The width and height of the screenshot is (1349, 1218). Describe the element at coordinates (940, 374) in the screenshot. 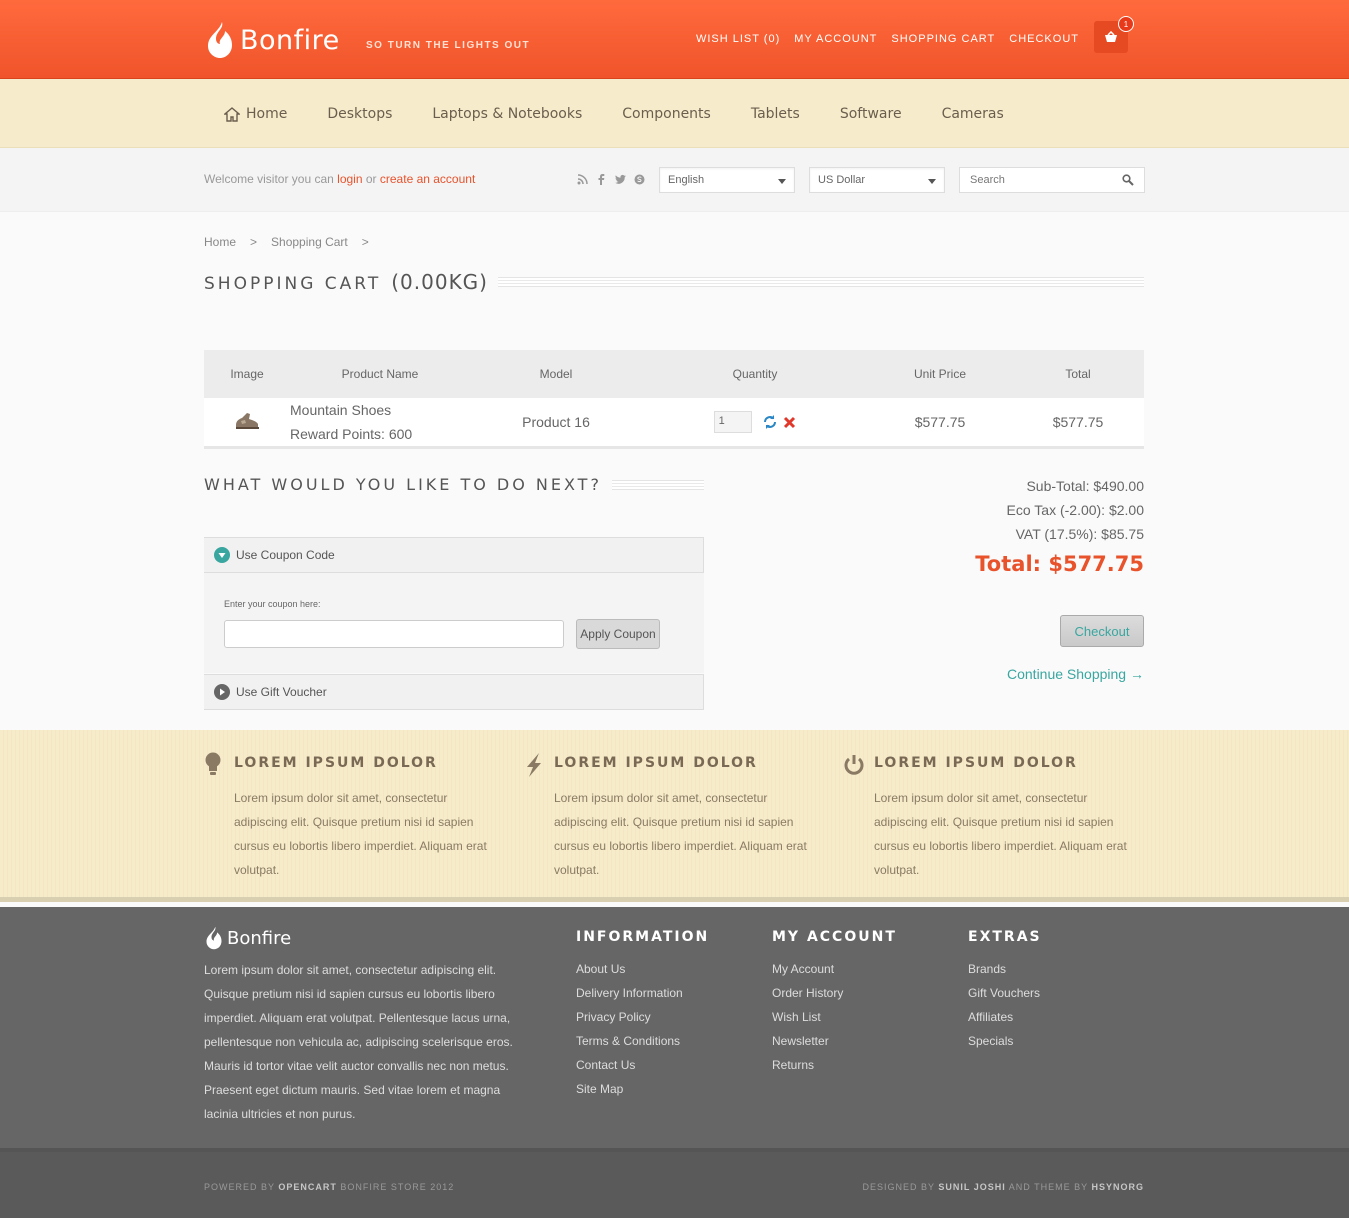

I see `column-header: Unit Price` at that location.